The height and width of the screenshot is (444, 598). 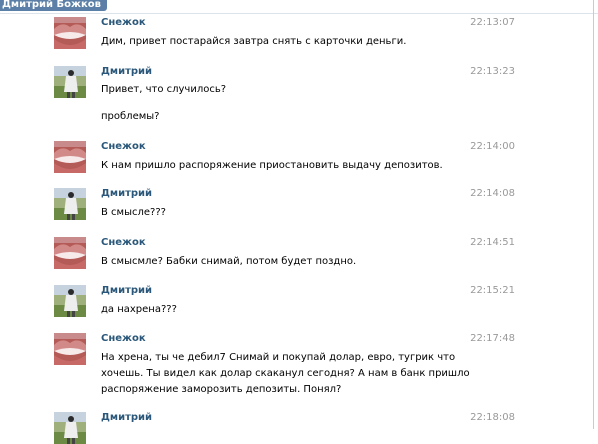 I want to click on message-time: 22:17:48, so click(x=492, y=338).